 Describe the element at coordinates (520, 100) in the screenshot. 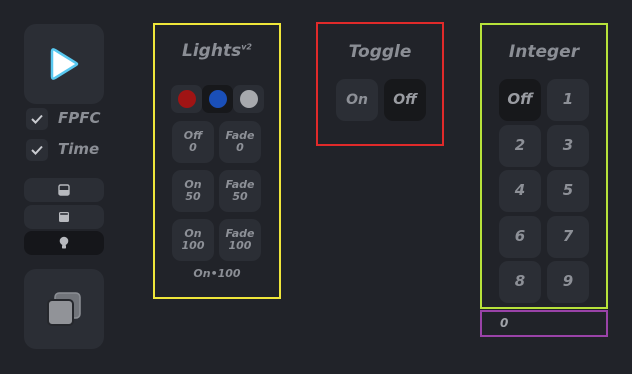

I see `integer-key-off: Off` at that location.